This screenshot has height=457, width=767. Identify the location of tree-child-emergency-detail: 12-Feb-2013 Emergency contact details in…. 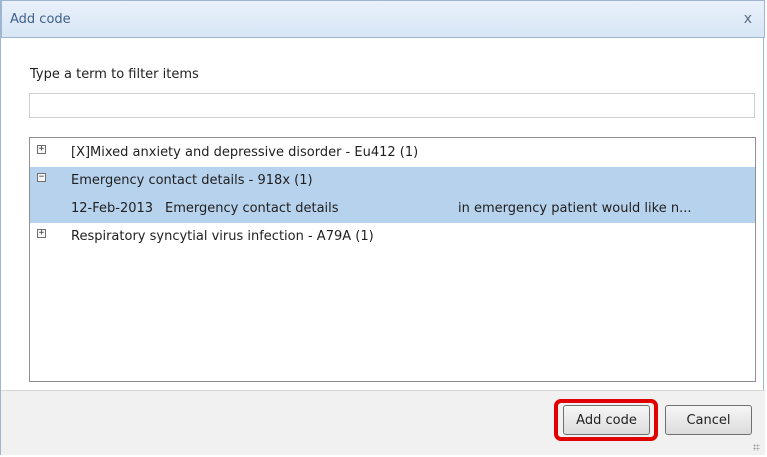
(392, 209).